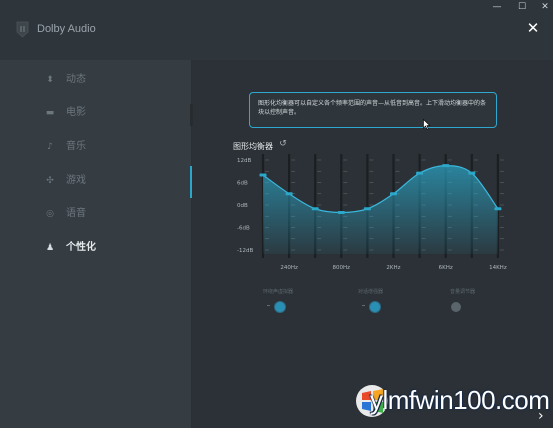 This screenshot has height=428, width=553. What do you see at coordinates (460, 400) in the screenshot?
I see `watermark-text: ylmfwin100.com` at bounding box center [460, 400].